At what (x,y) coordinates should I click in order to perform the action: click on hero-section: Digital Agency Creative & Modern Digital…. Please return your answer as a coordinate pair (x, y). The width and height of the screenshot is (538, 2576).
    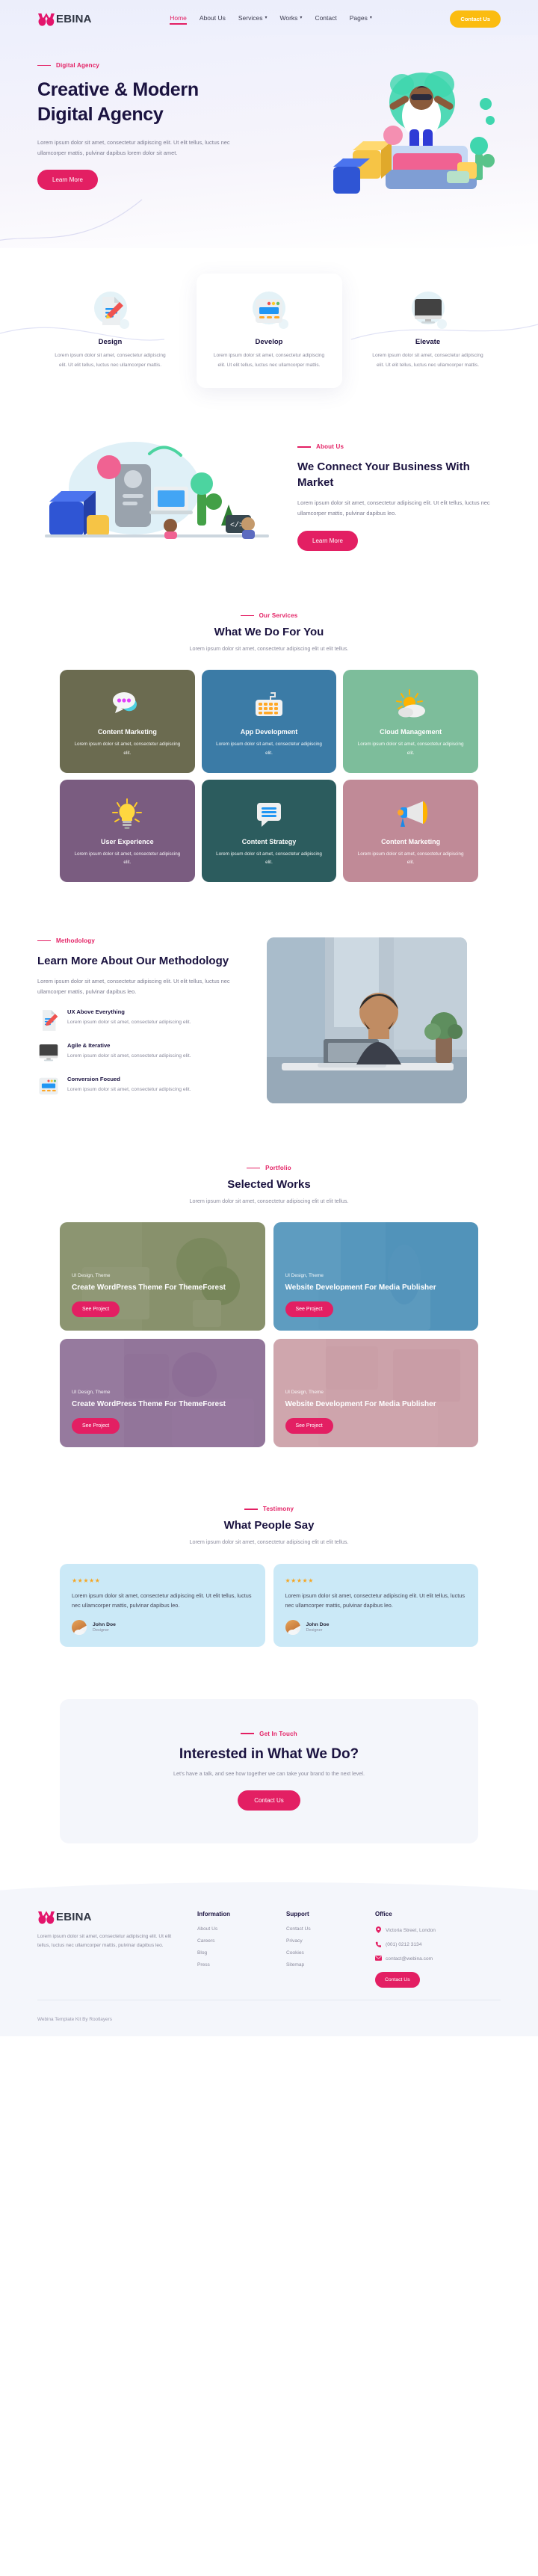
    Looking at the image, I should click on (269, 141).